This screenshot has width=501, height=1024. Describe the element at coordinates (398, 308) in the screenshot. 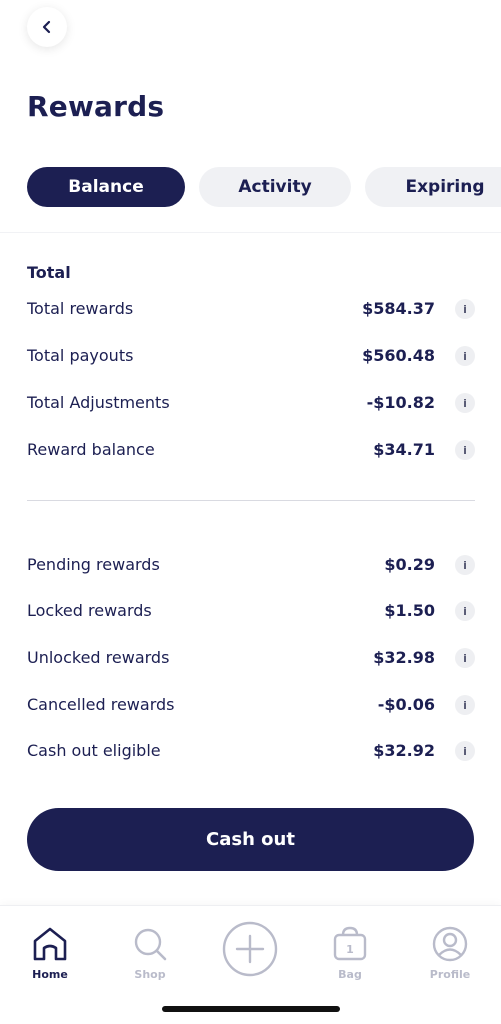

I see `row-value: $584.37` at that location.